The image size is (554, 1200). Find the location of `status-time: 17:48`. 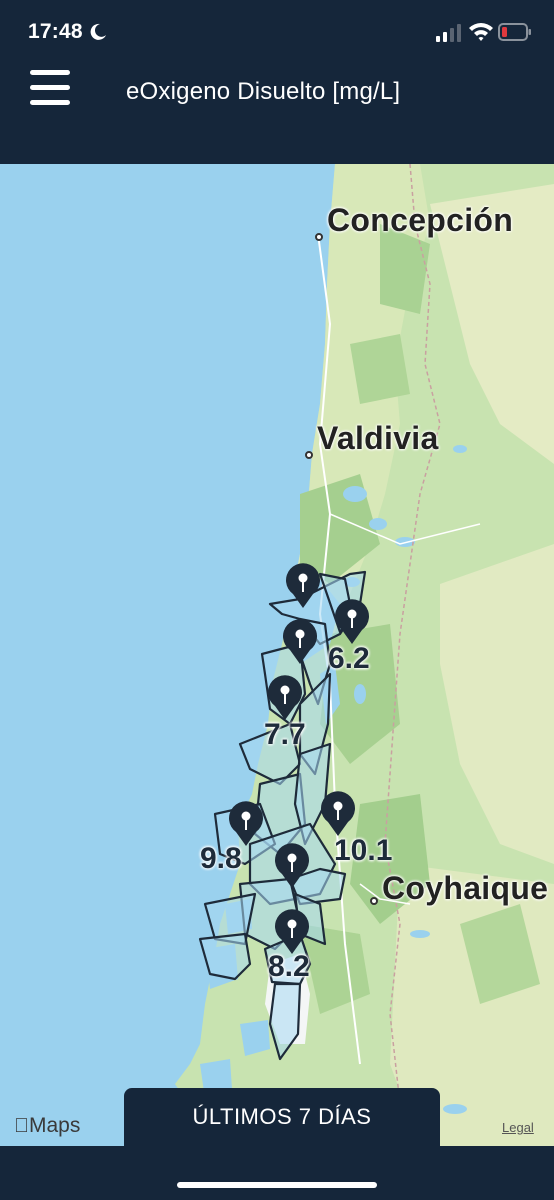

status-time: 17:48 is located at coordinates (55, 31).